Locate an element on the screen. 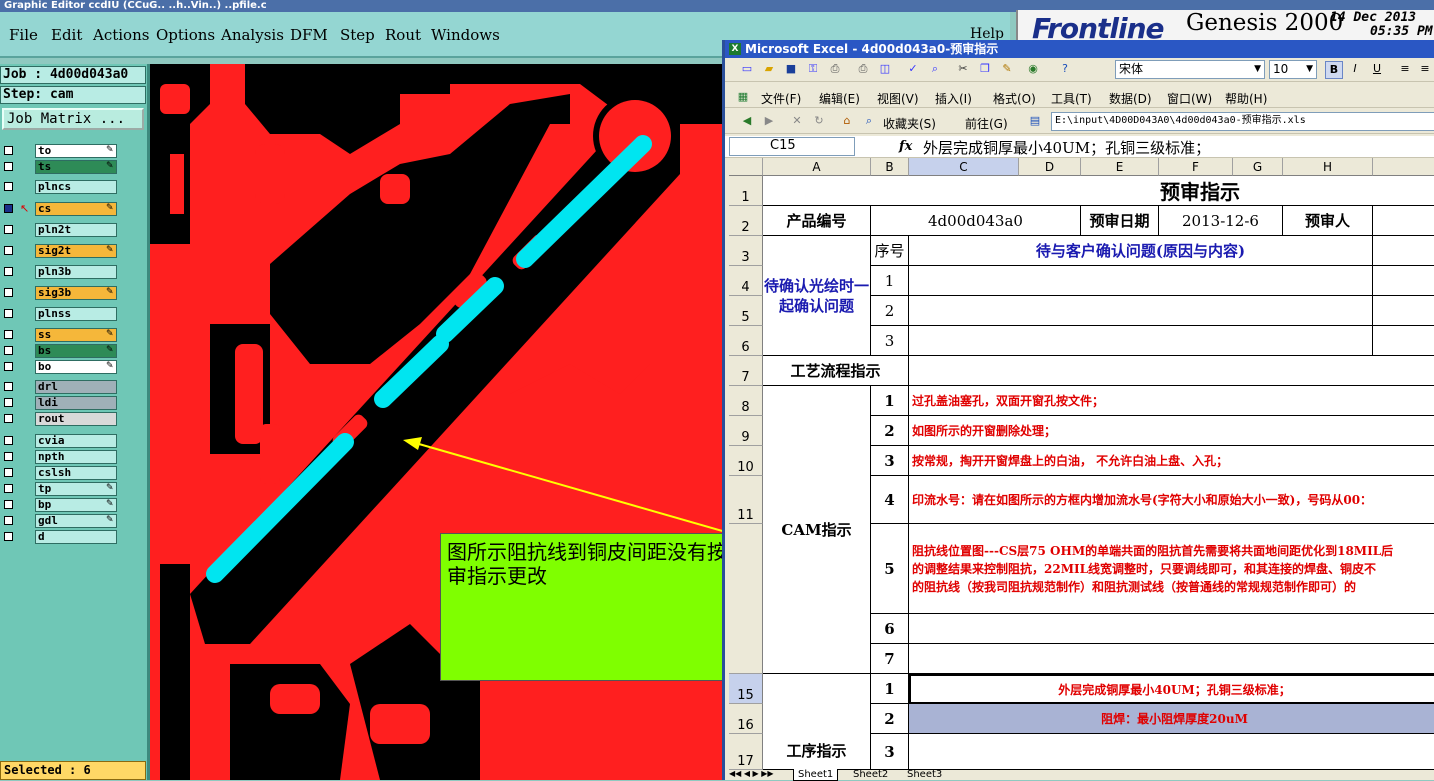 The height and width of the screenshot is (781, 1434). reviewer-label-cell: 预审人 is located at coordinates (1328, 221).